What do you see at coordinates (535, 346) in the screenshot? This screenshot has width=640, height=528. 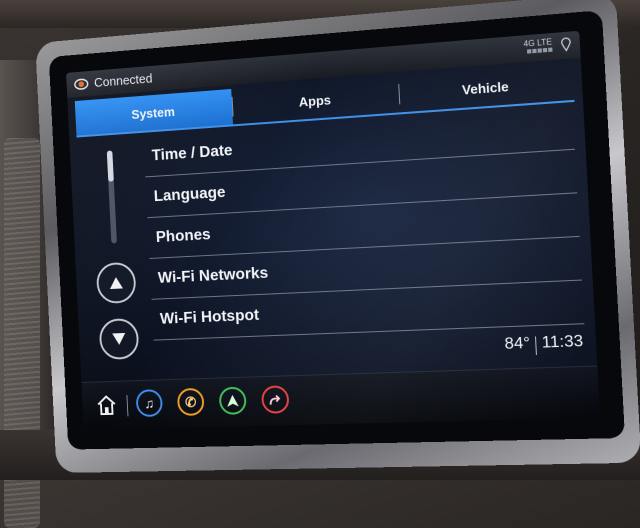 I see `info-divider` at bounding box center [535, 346].